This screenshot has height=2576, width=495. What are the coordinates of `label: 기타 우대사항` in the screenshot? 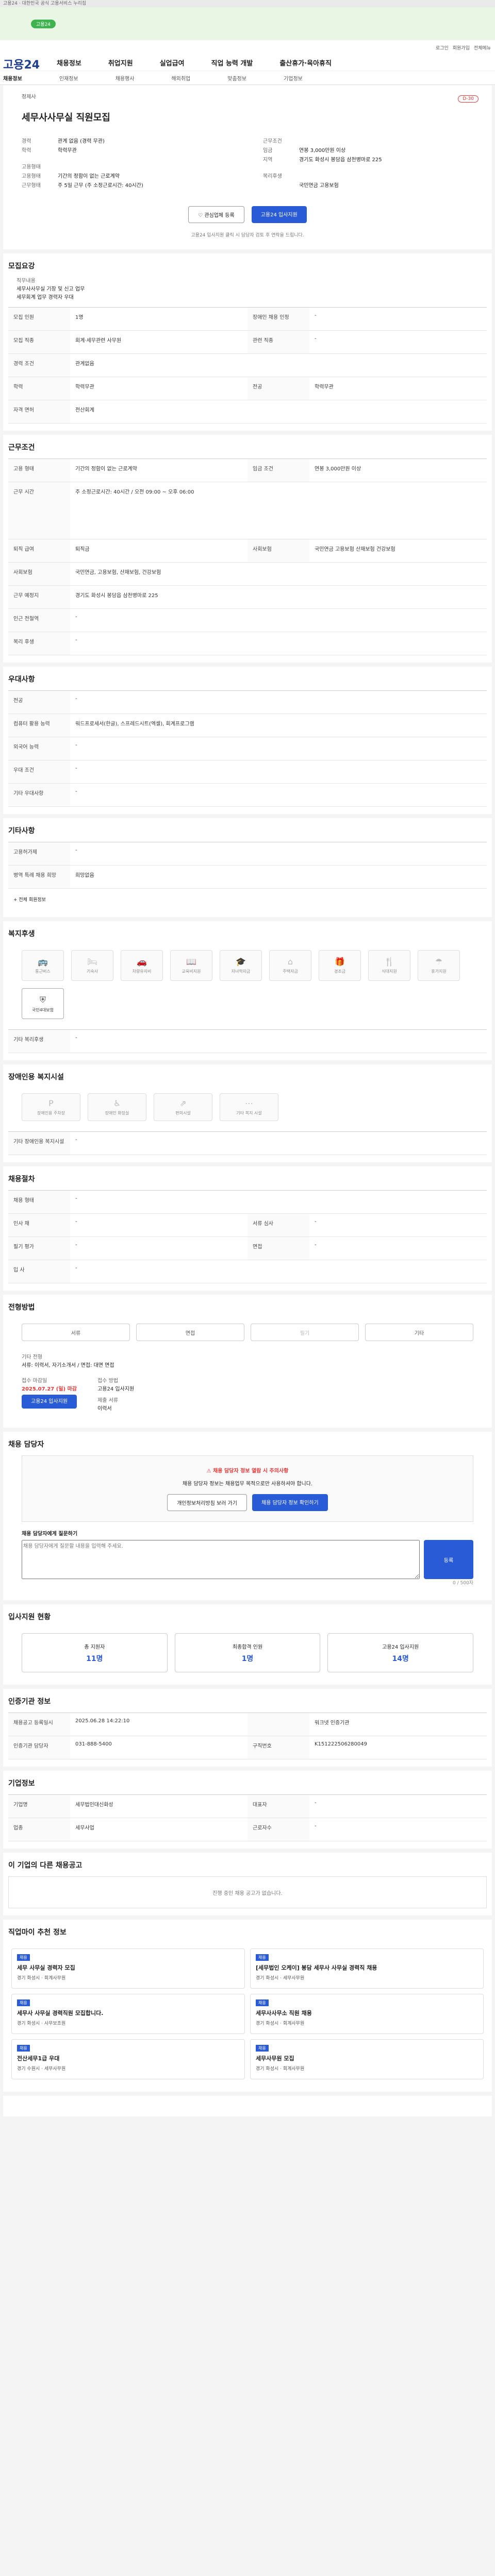 It's located at (39, 795).